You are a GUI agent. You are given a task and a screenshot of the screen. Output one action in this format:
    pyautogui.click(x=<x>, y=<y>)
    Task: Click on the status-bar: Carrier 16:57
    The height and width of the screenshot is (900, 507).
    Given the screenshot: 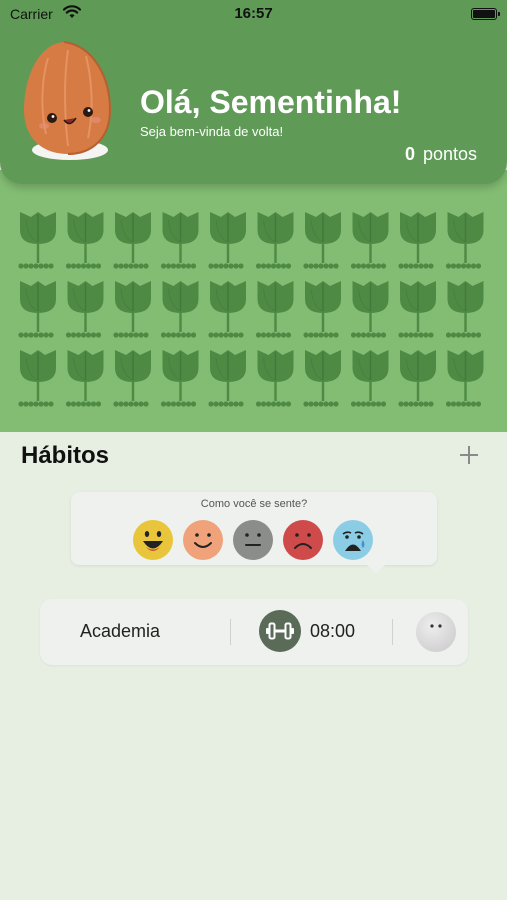 What is the action you would take?
    pyautogui.click(x=253, y=14)
    